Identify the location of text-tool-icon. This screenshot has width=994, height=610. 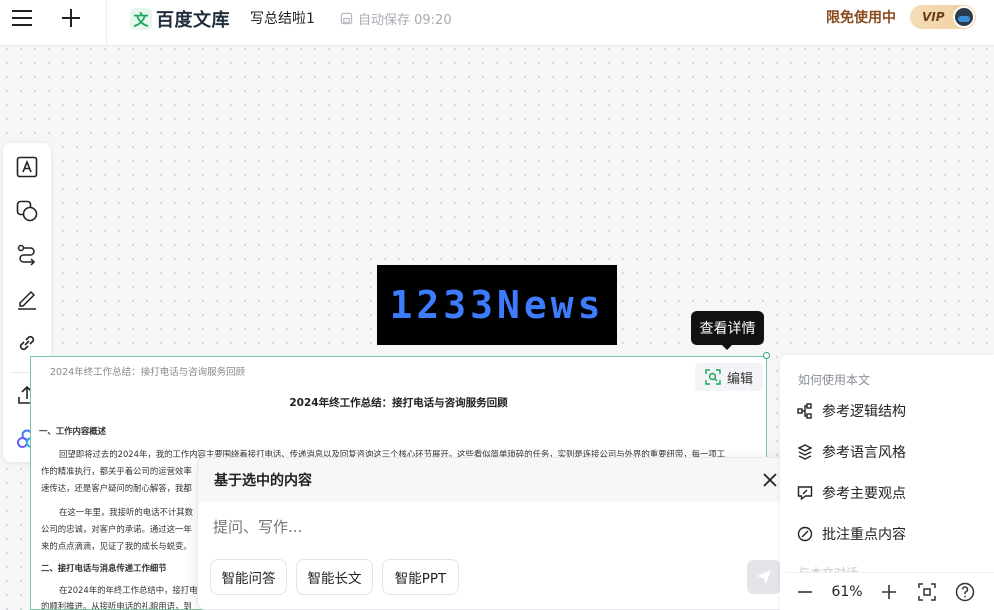
(27, 167).